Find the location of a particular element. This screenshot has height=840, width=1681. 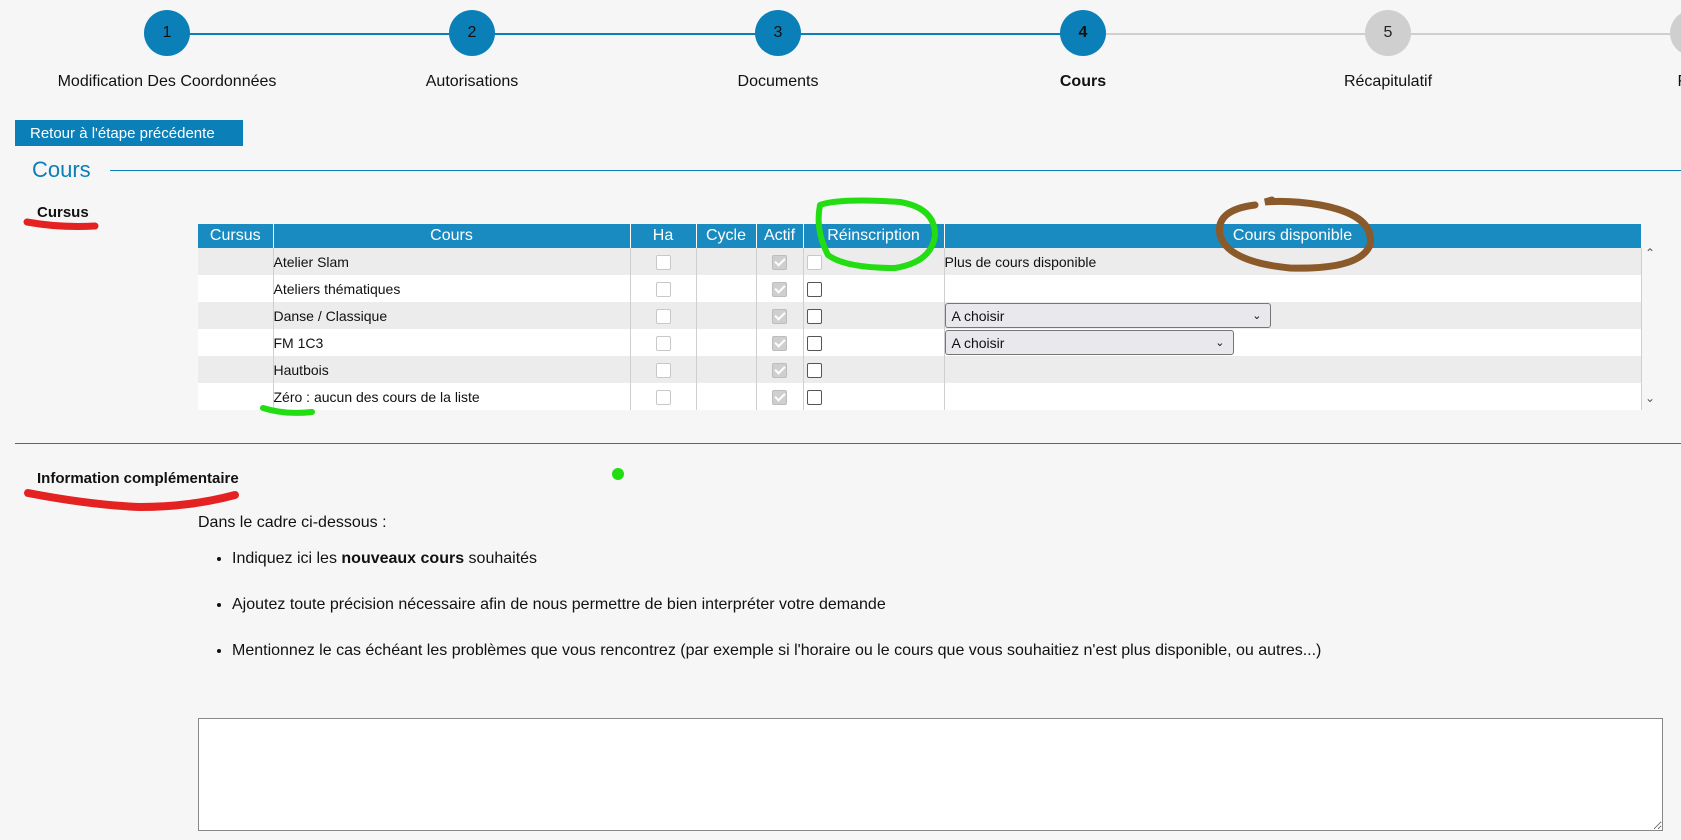

table-row: Zéro : aucun des cours de la liste is located at coordinates (920, 396).